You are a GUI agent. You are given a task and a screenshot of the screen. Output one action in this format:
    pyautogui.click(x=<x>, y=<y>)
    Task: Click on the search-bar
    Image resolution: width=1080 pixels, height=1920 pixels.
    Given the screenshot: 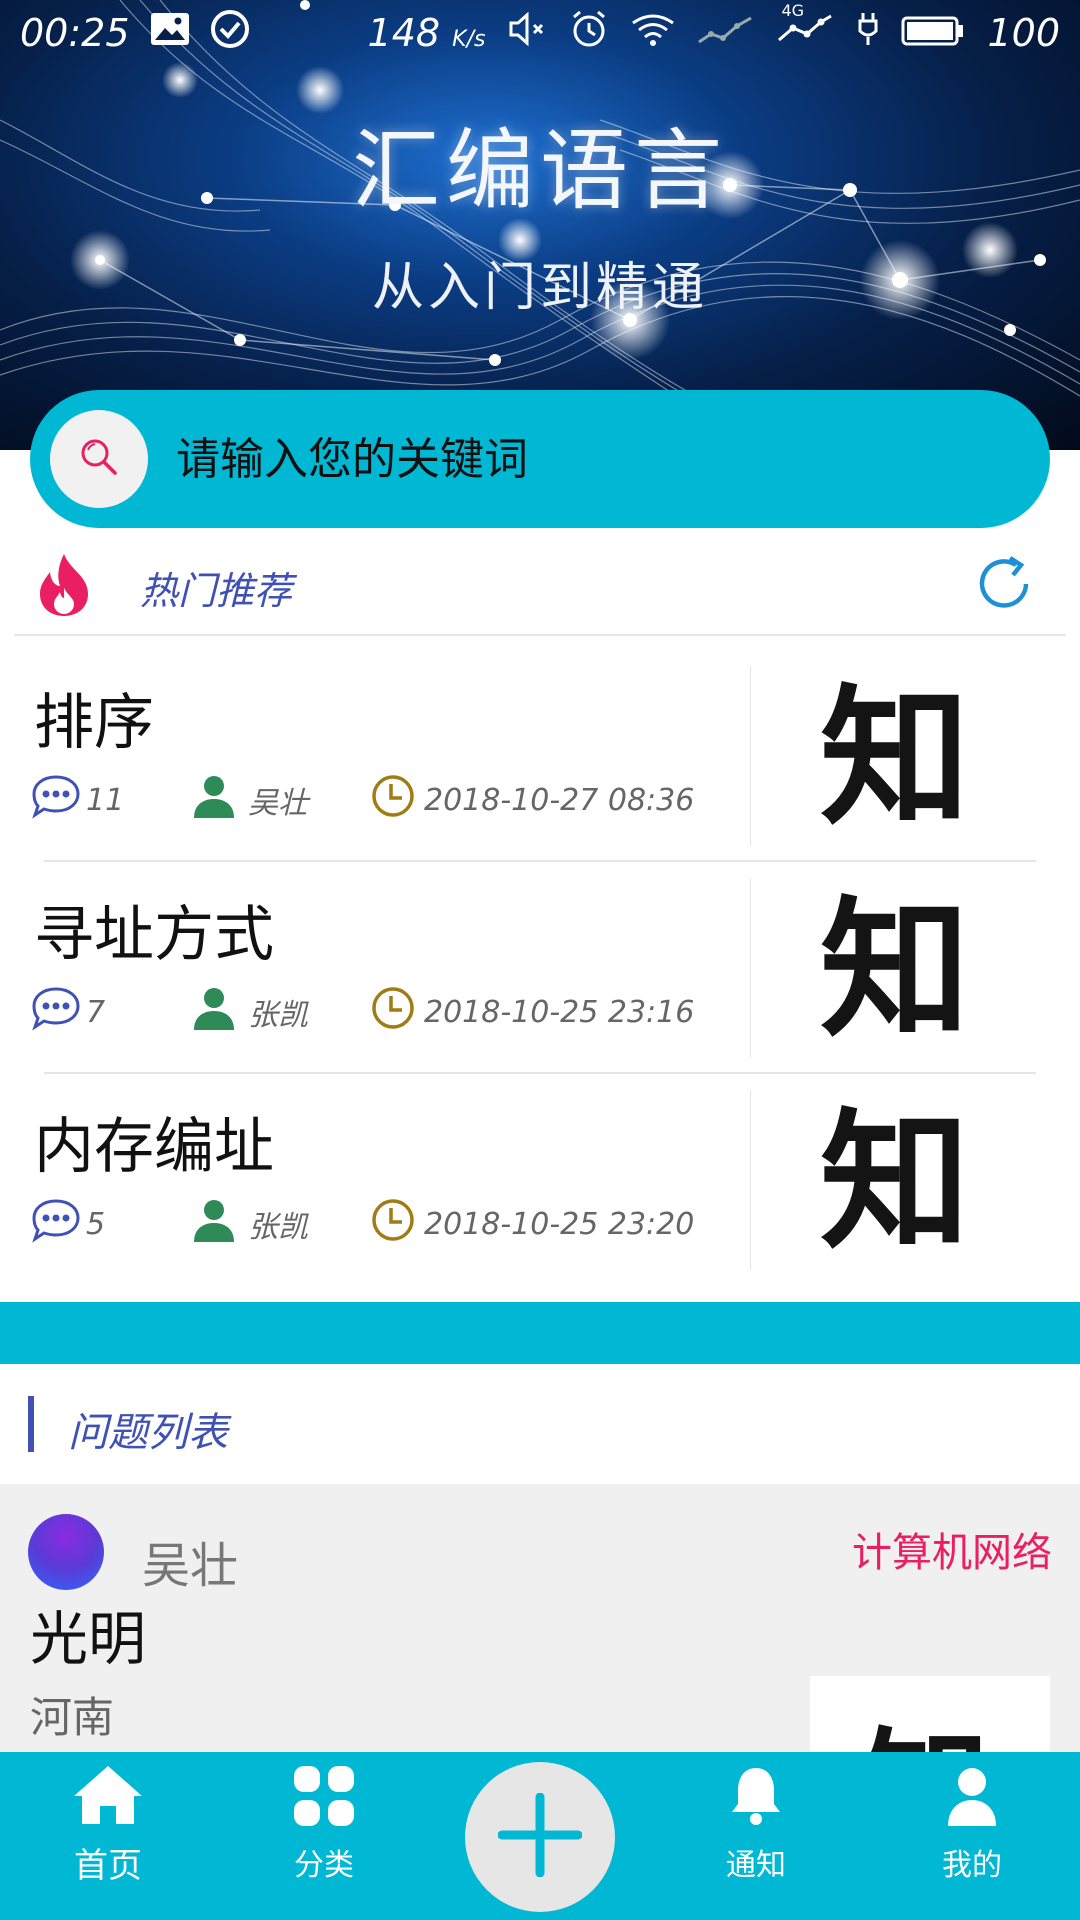 What is the action you would take?
    pyautogui.click(x=540, y=459)
    